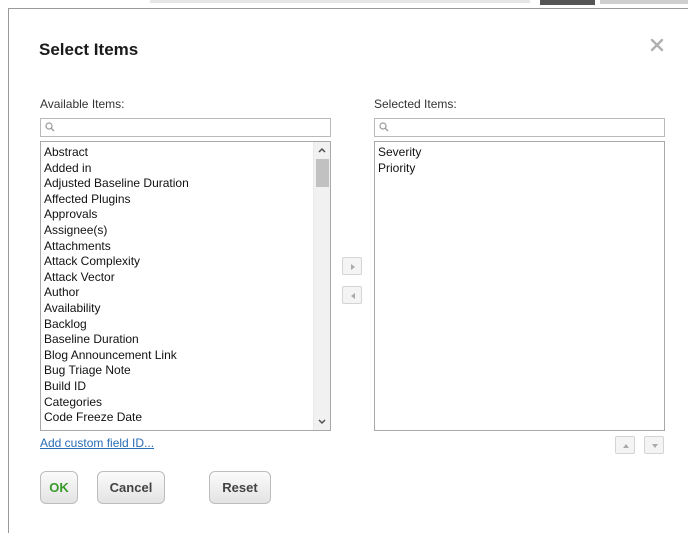  Describe the element at coordinates (186, 215) in the screenshot. I see `list-item: Approvals` at that location.